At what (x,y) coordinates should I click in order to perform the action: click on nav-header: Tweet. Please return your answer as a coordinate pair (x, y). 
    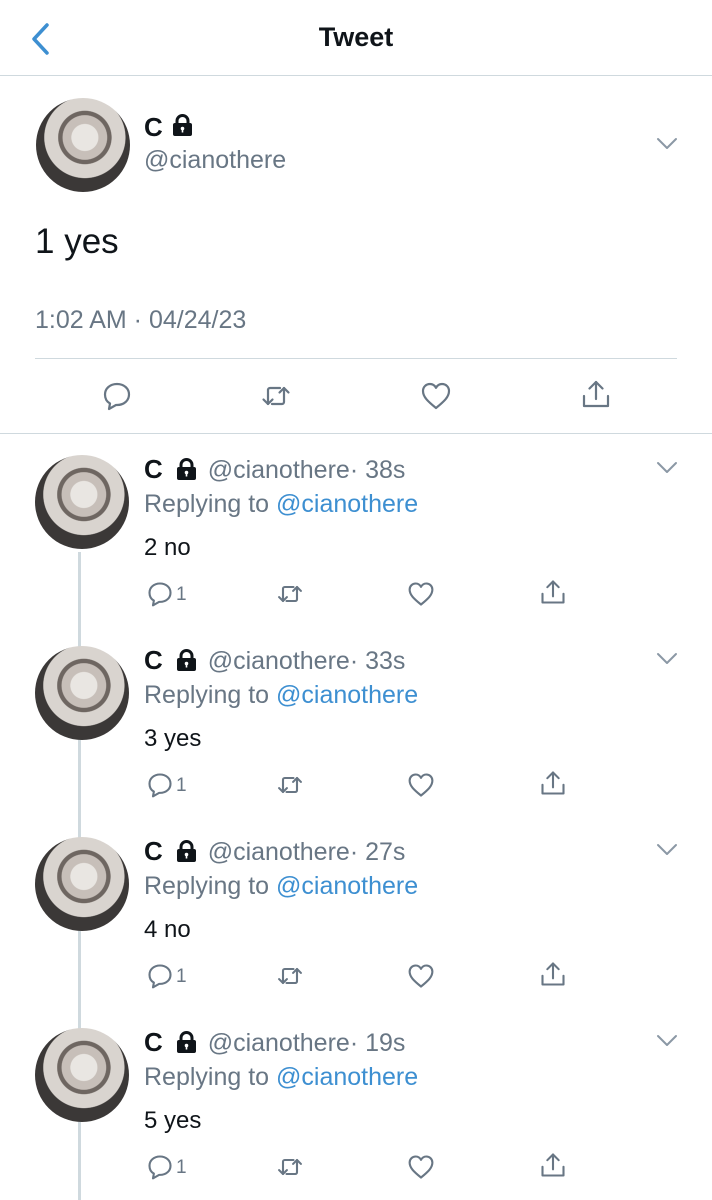
    Looking at the image, I should click on (356, 38).